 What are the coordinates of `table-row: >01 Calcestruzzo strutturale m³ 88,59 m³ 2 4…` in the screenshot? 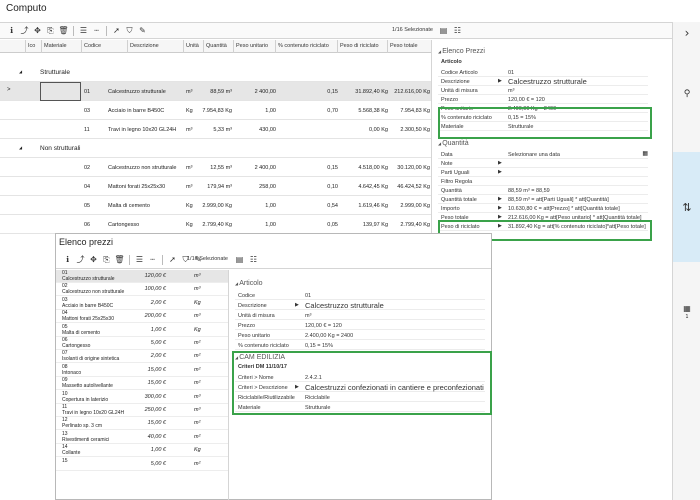 It's located at (215, 91).